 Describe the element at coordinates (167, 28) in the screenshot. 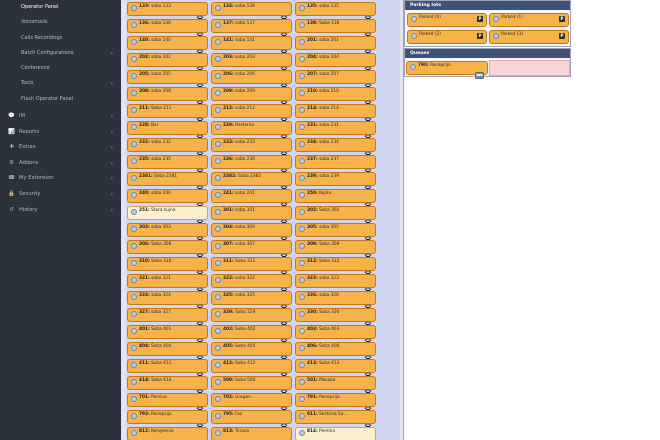

I see `extension-button: 136: soba 136` at that location.